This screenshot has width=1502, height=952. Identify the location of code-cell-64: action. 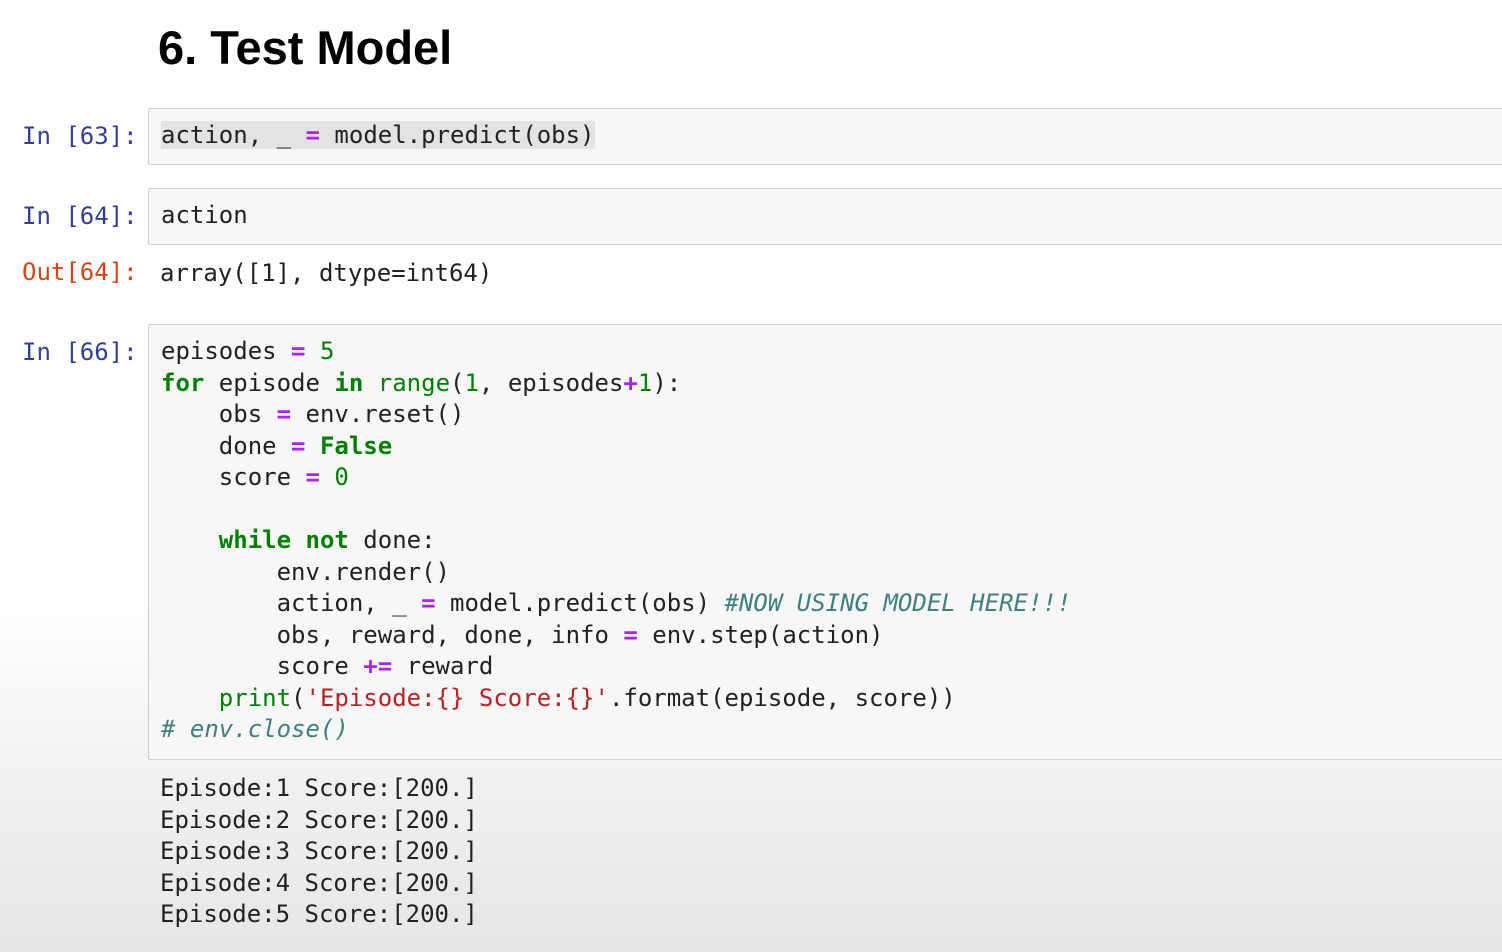
(825, 216).